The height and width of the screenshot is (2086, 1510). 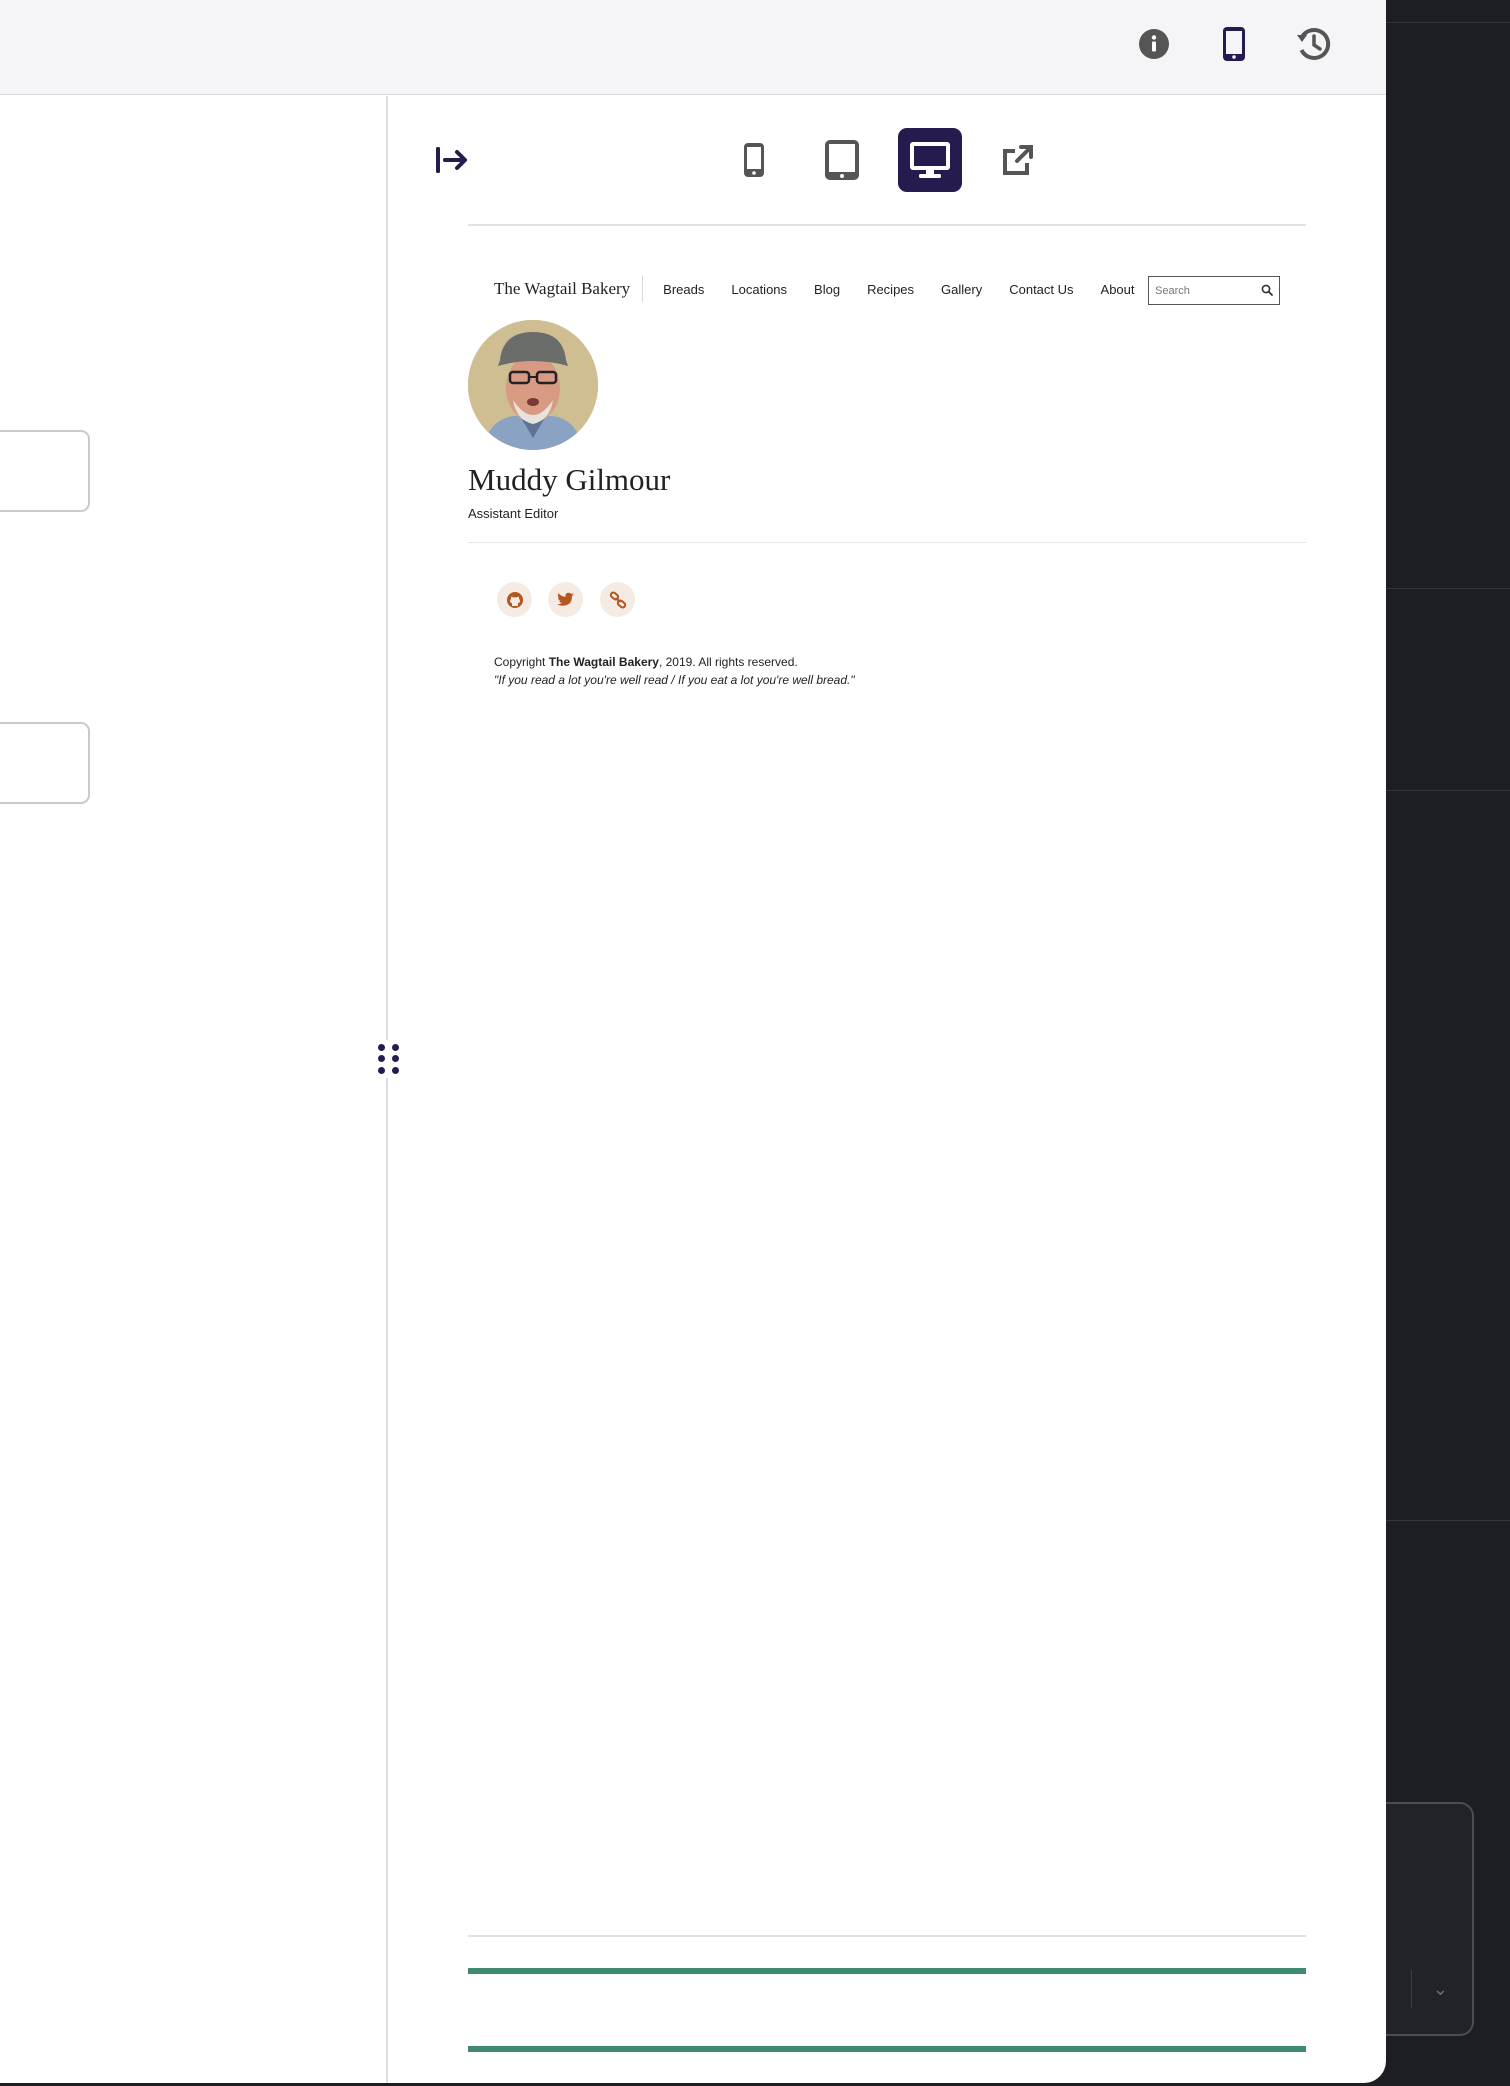 I want to click on github-link, so click(x=514, y=599).